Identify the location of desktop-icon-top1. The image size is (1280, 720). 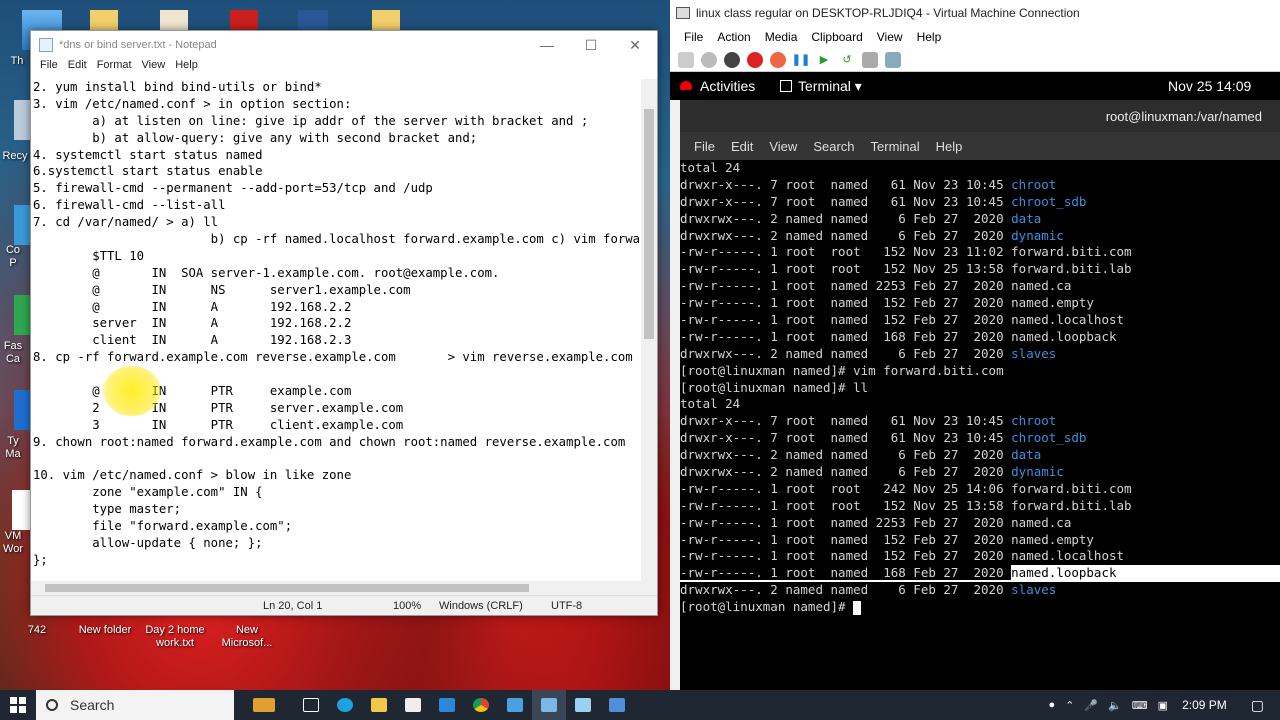
(104, 21).